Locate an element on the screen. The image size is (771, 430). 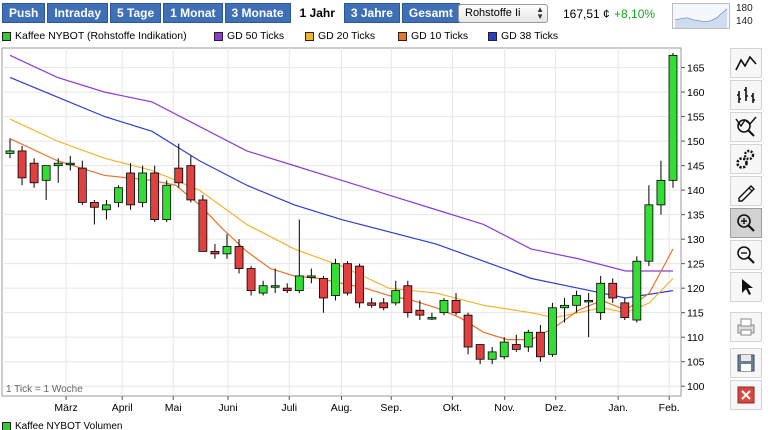
x-tick-label: März is located at coordinates (65, 408).